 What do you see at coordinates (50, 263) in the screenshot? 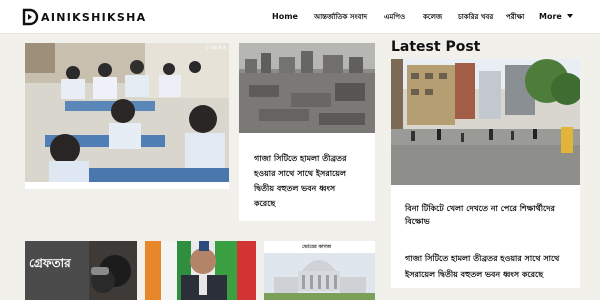
I see `arrest-caption: গ্রেফতার` at bounding box center [50, 263].